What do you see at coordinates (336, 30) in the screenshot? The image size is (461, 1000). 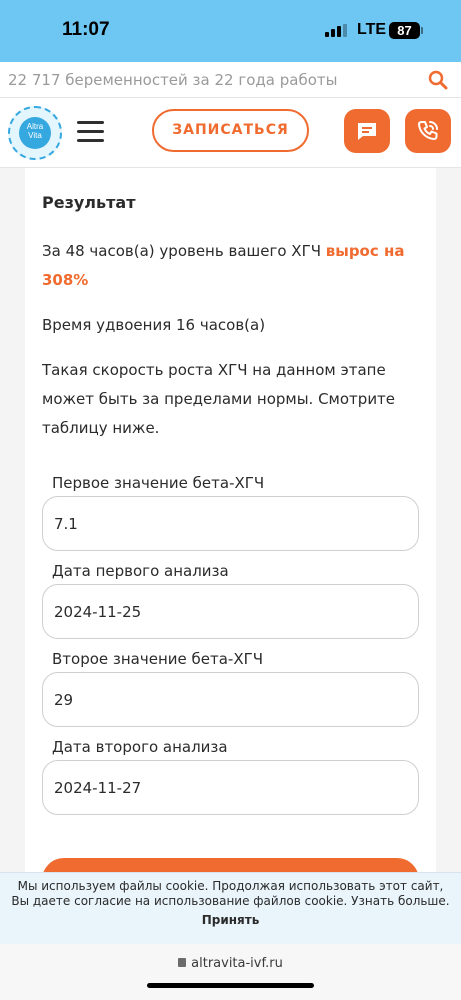 I see `signal-icon` at bounding box center [336, 30].